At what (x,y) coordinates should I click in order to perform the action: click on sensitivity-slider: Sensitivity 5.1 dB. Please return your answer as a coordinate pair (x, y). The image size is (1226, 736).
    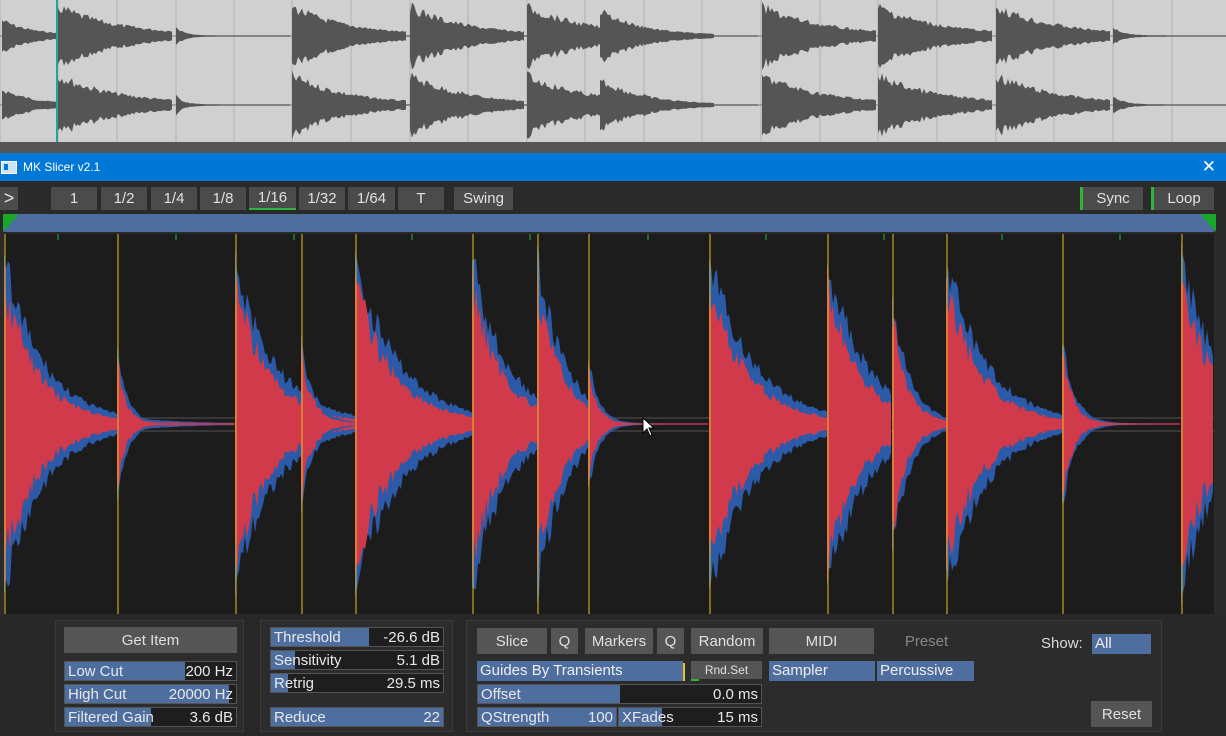
    Looking at the image, I should click on (357, 660).